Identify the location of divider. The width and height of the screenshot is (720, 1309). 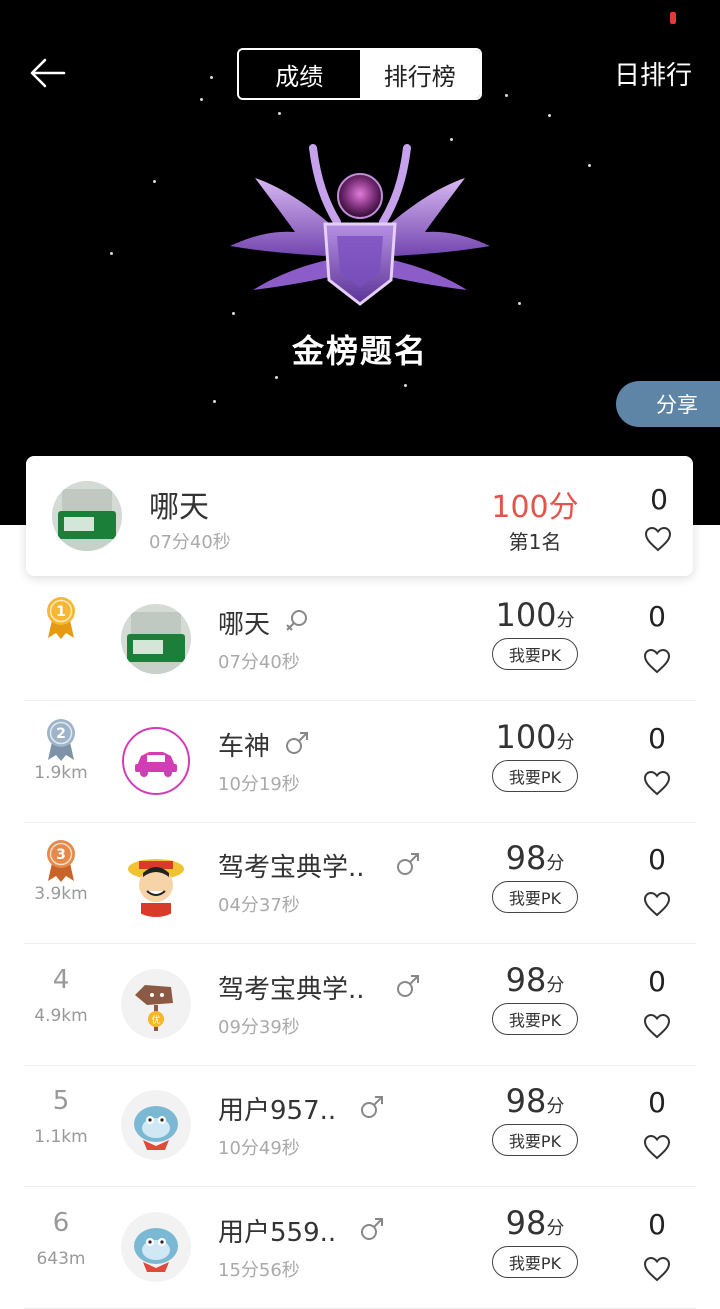
(360, 1308).